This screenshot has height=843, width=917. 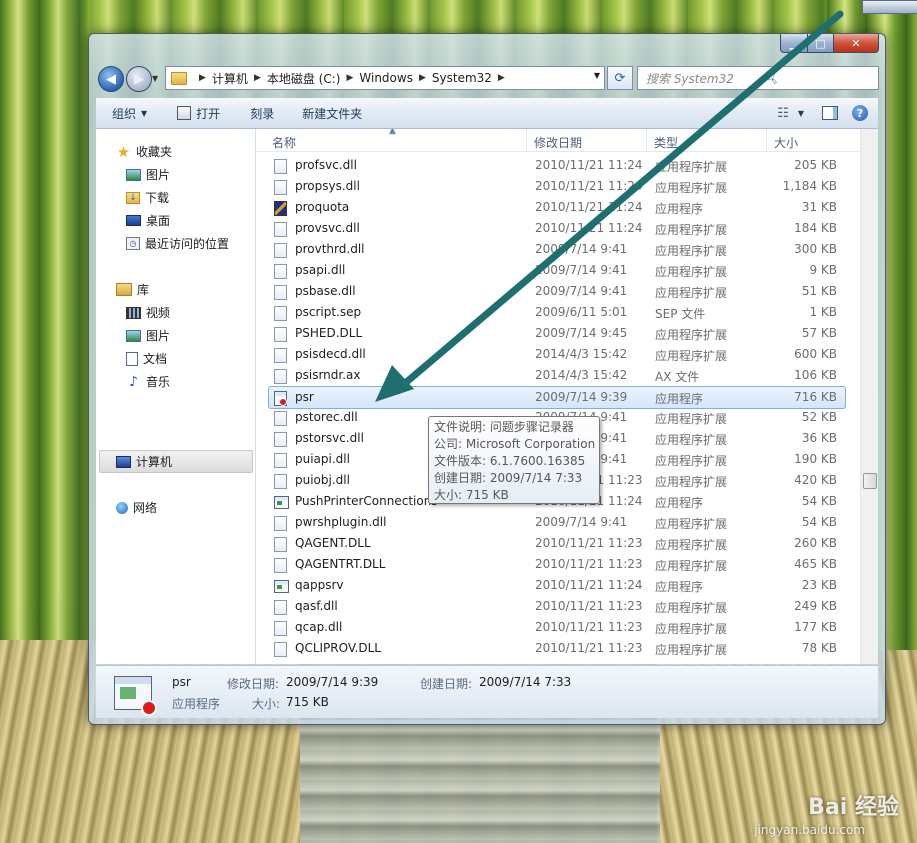 What do you see at coordinates (148, 312) in the screenshot?
I see `nav-item-videos: 视频` at bounding box center [148, 312].